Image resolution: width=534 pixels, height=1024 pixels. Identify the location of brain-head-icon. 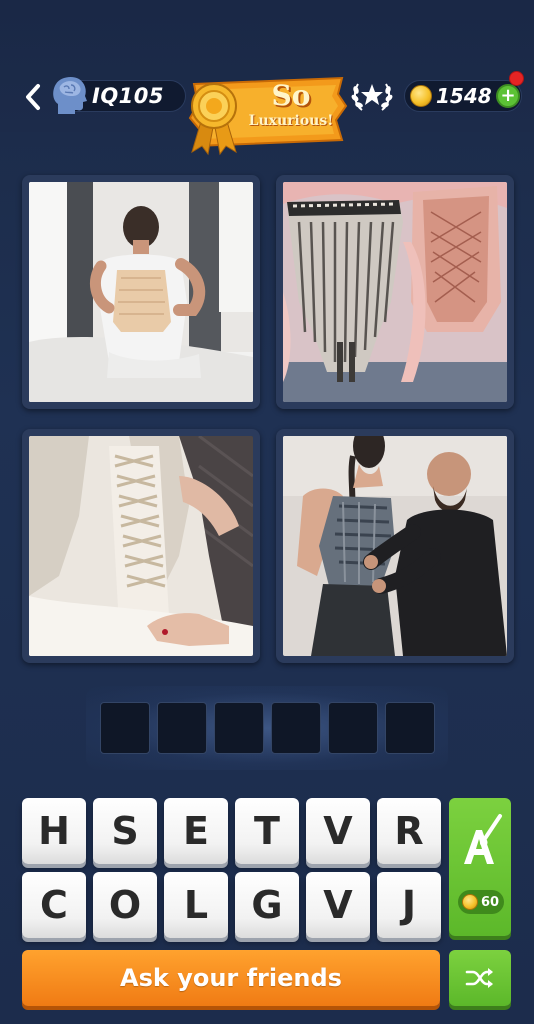
(70, 95).